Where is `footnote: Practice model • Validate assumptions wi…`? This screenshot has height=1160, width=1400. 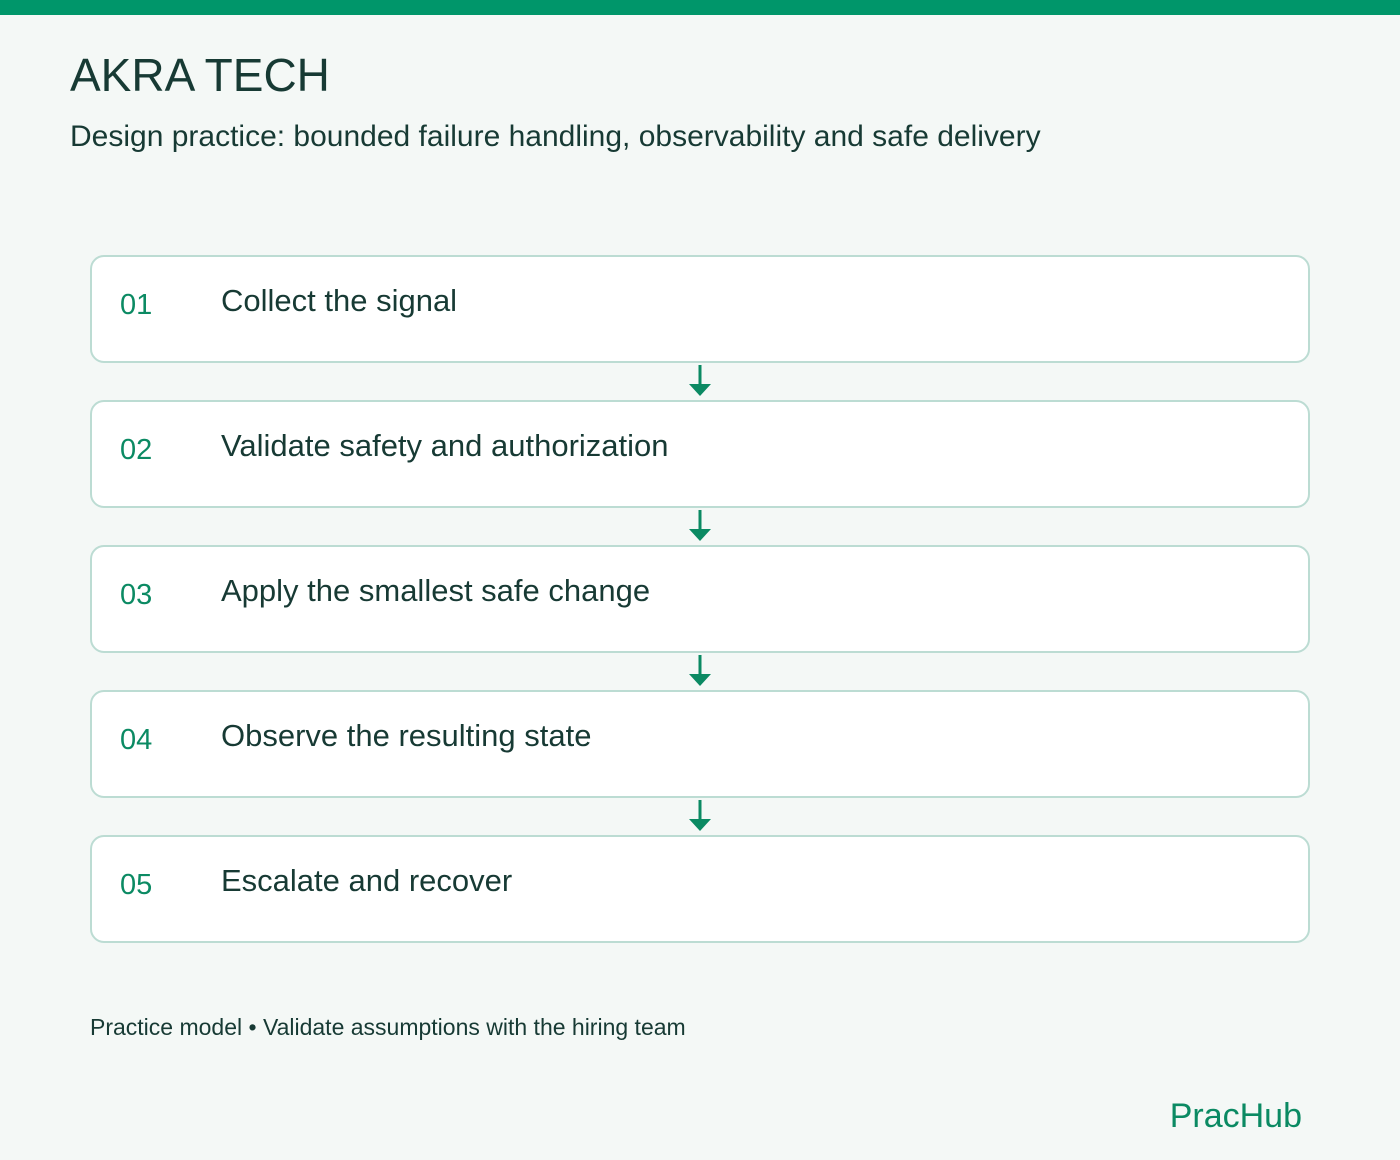 footnote: Practice model • Validate assumptions wi… is located at coordinates (388, 1027).